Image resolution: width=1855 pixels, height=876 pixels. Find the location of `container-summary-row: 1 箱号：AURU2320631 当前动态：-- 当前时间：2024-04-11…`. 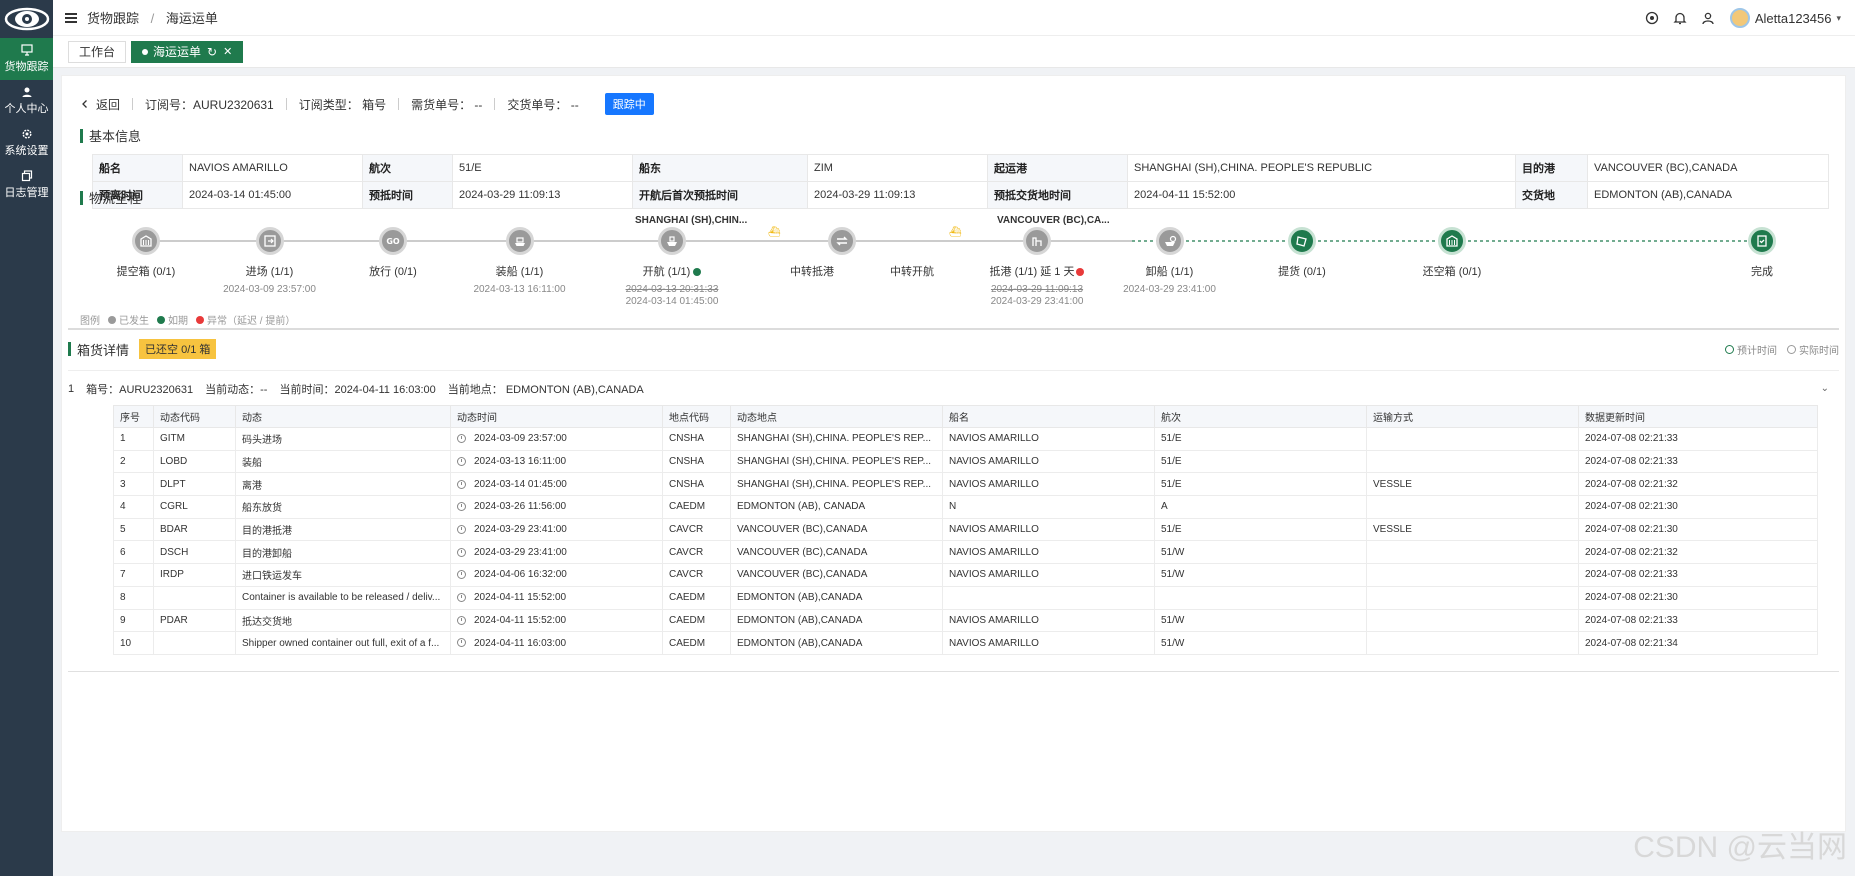

container-summary-row: 1 箱号：AURU2320631 当前动态：-- 当前时间：2024-04-11… is located at coordinates (953, 388).